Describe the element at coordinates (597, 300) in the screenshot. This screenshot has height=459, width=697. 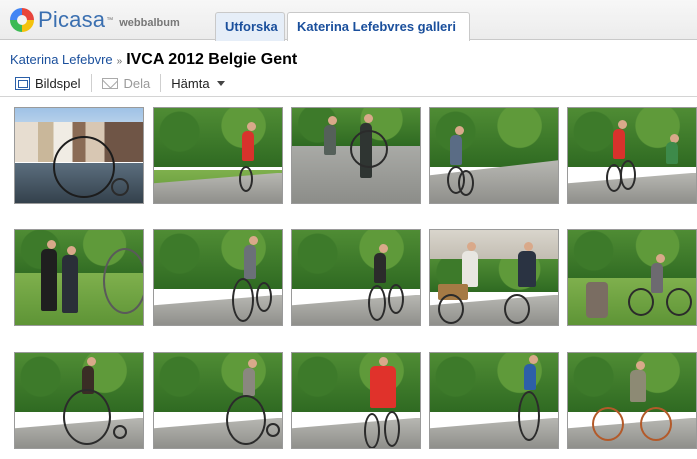
I see `stone-urn` at that location.